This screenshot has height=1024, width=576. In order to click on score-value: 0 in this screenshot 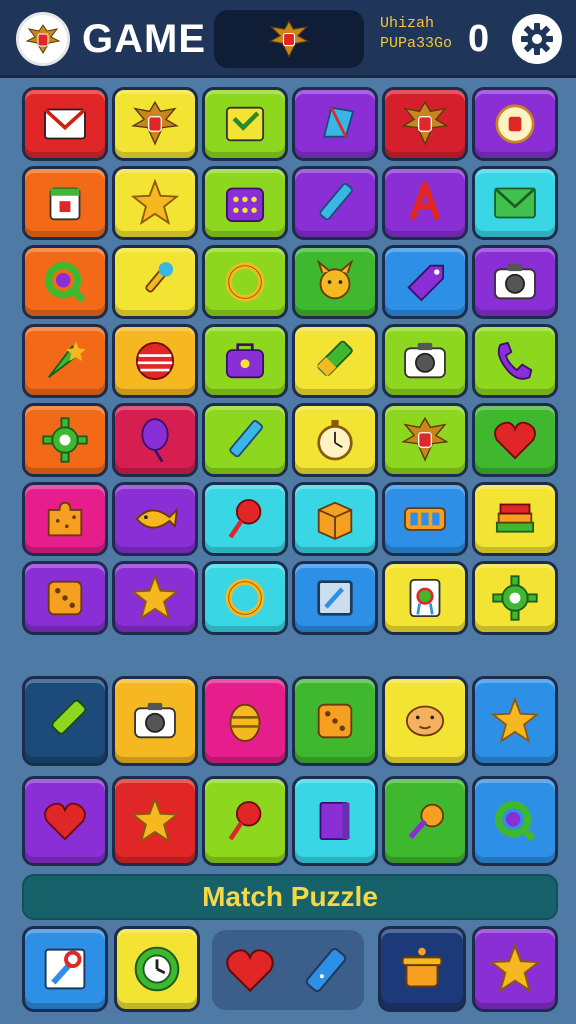, I will do `click(479, 39)`.